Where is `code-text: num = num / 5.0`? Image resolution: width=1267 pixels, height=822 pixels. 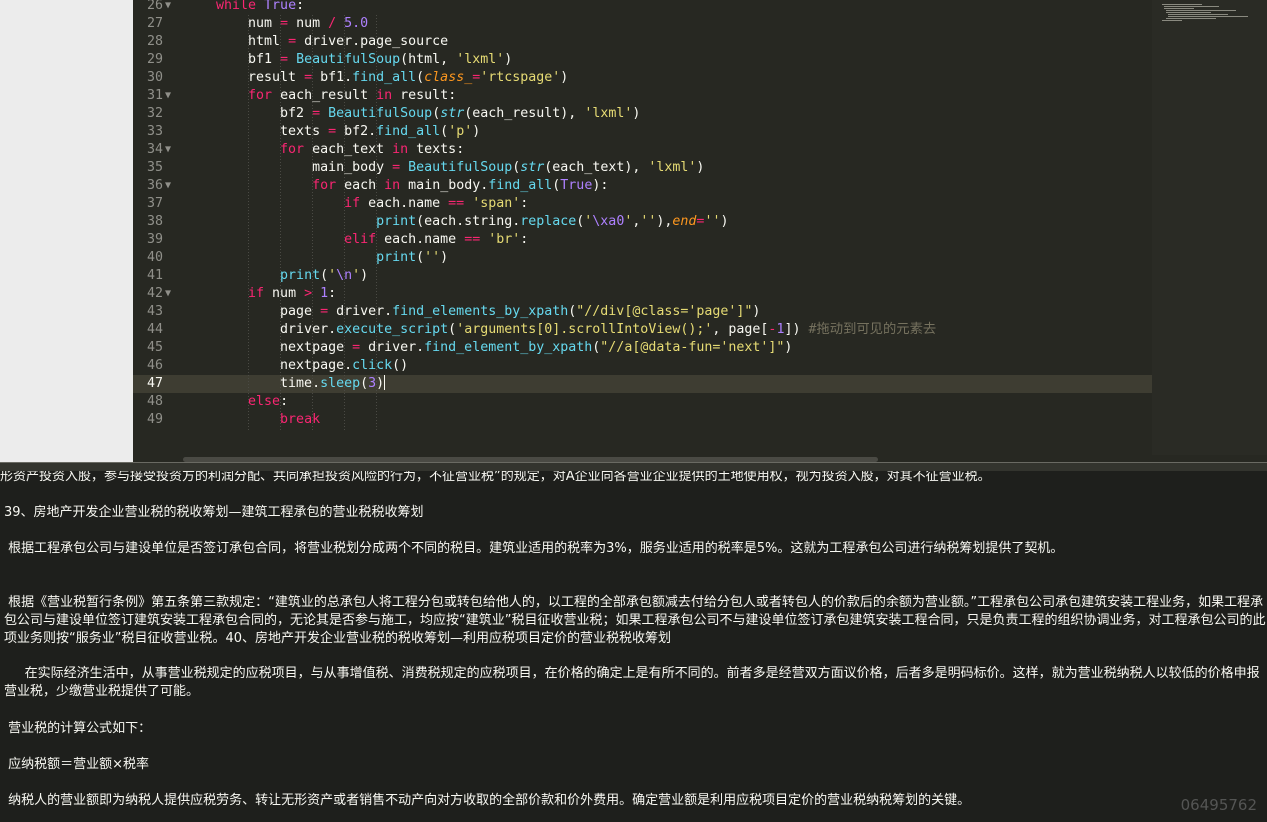 code-text: num = num / 5.0 is located at coordinates (292, 24).